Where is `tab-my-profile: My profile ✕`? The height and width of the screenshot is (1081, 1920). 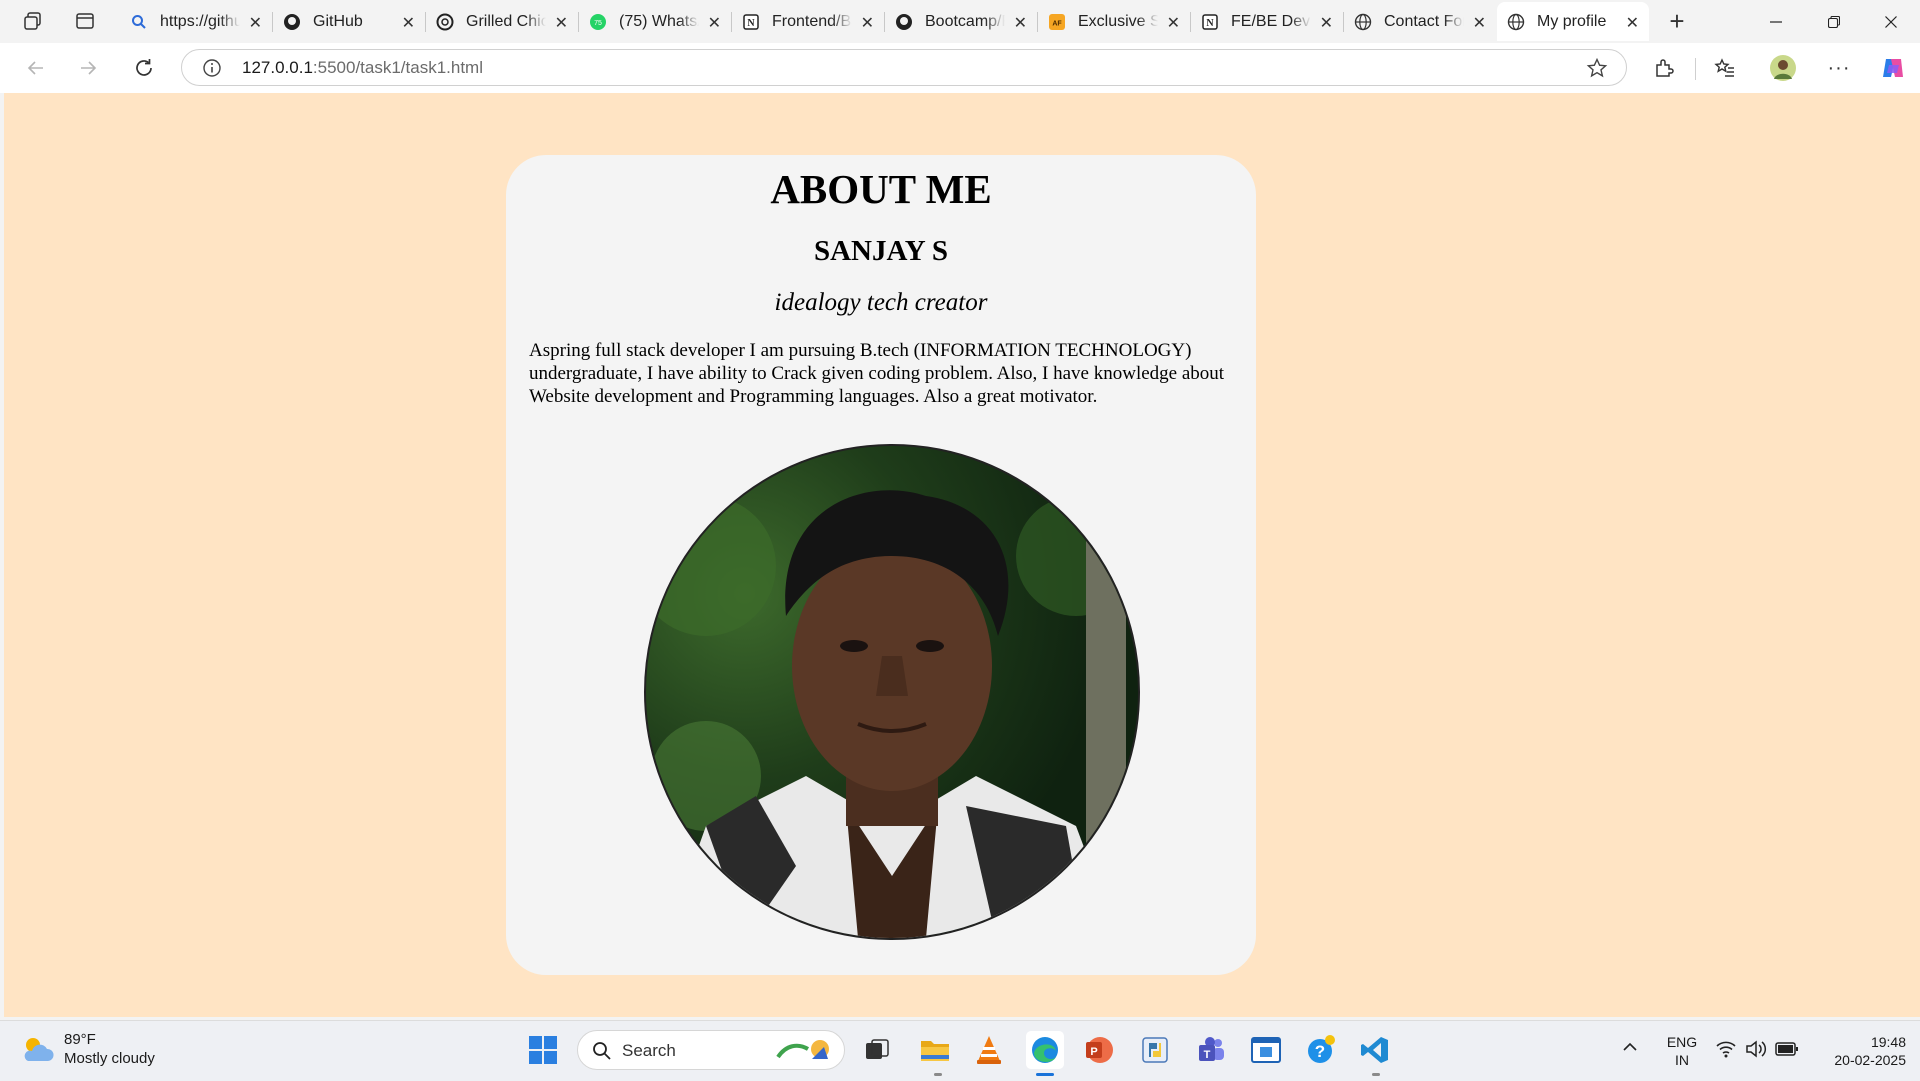
tab-my-profile: My profile ✕ is located at coordinates (1573, 21).